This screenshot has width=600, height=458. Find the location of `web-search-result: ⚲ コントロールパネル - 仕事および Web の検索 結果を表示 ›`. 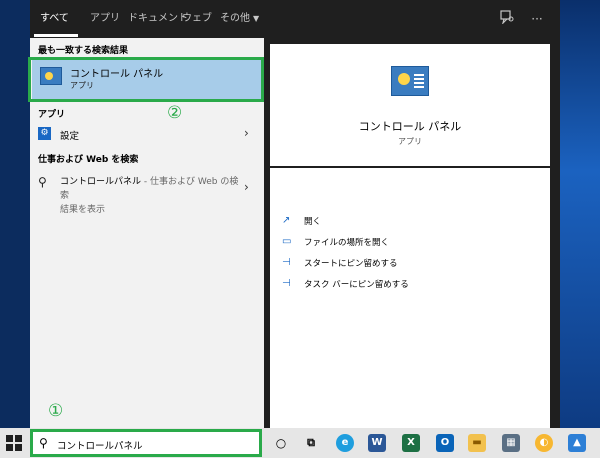

web-search-result: ⚲ コントロールパネル - 仕事および Web の検索 結果を表示 › is located at coordinates (148, 193).